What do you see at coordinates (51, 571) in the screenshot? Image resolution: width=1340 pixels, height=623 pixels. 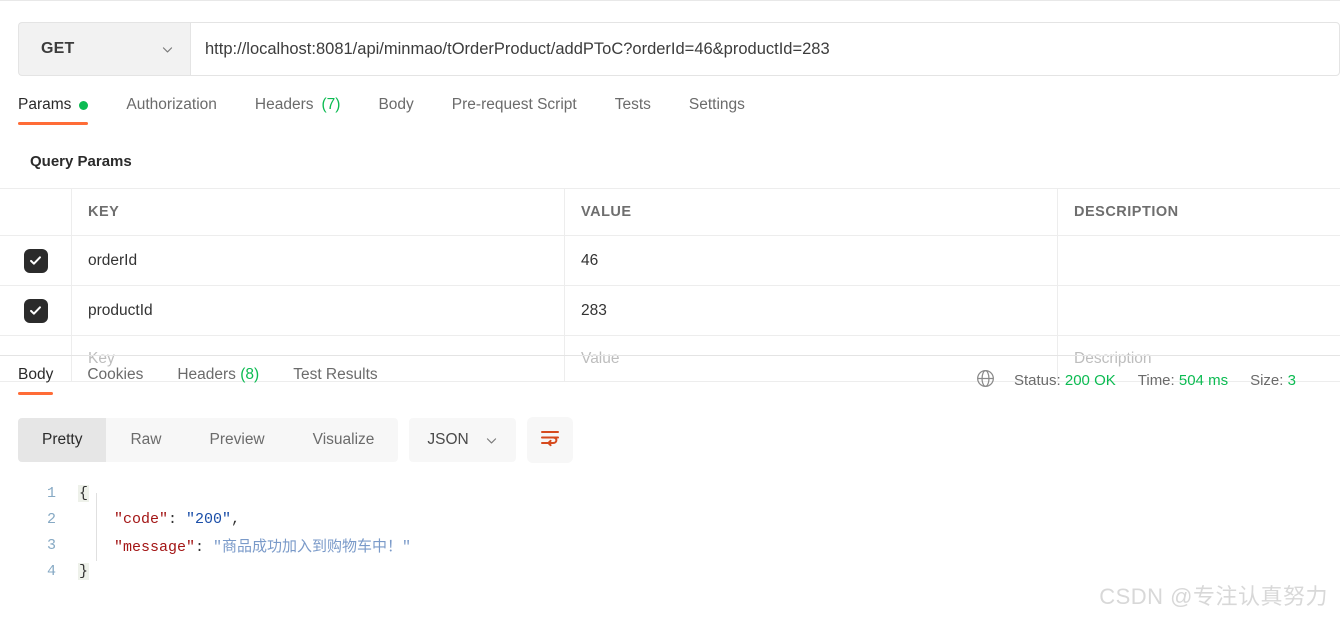 I see `line-number: 4` at bounding box center [51, 571].